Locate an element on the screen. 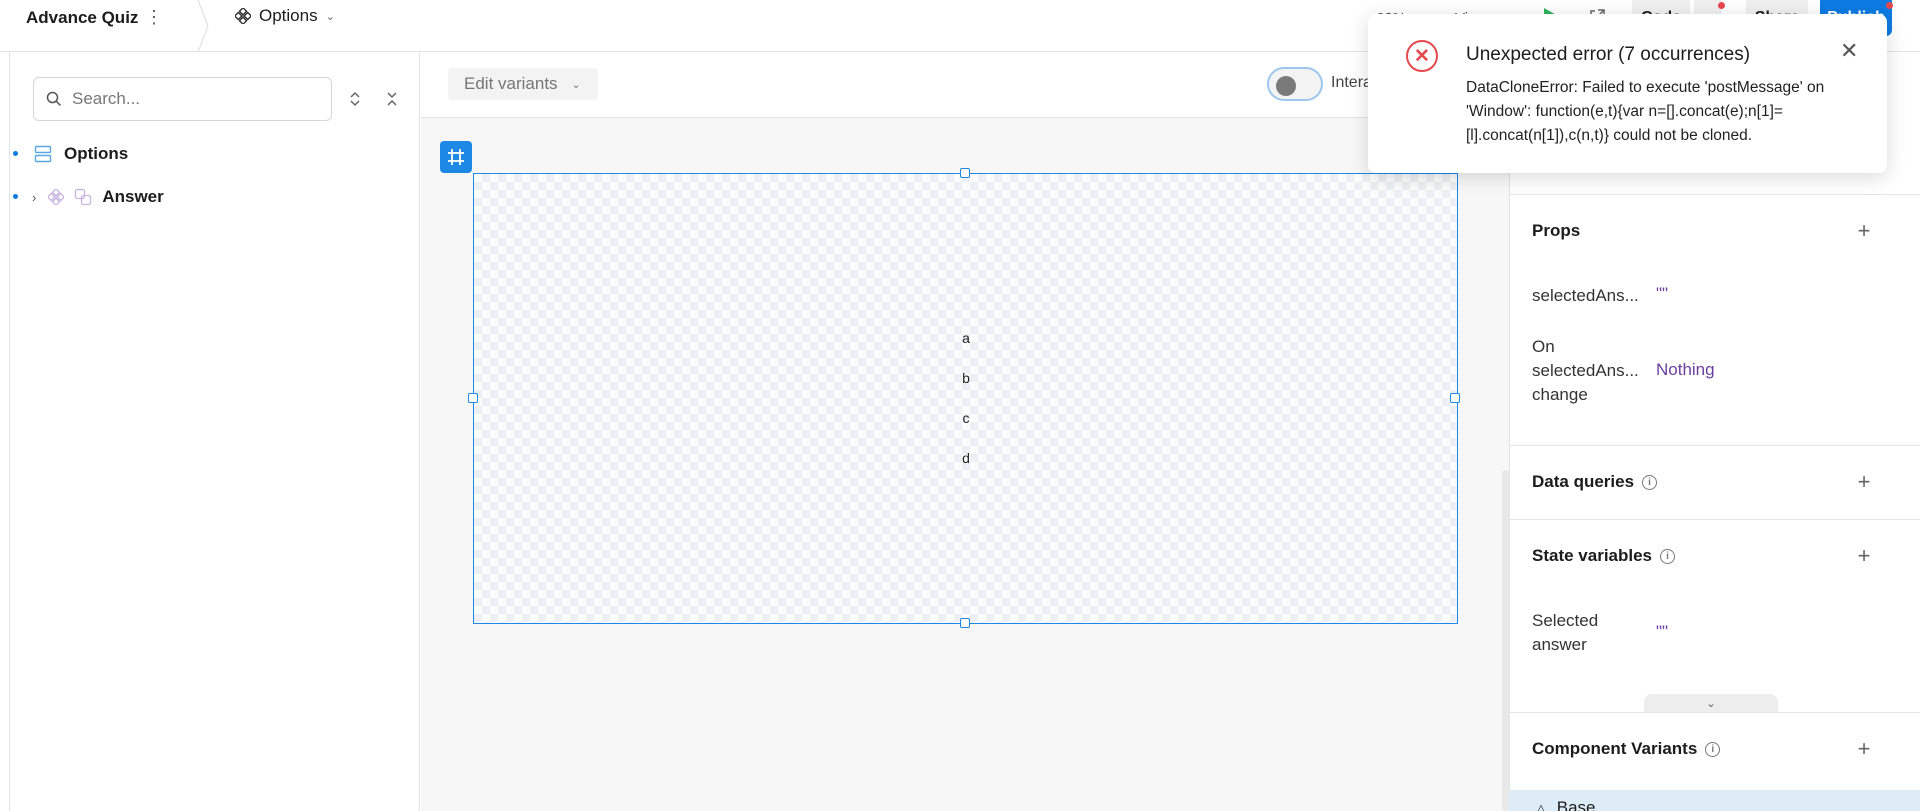 This screenshot has height=811, width=1920. breadcrumb-separator-icon is located at coordinates (203, 26).